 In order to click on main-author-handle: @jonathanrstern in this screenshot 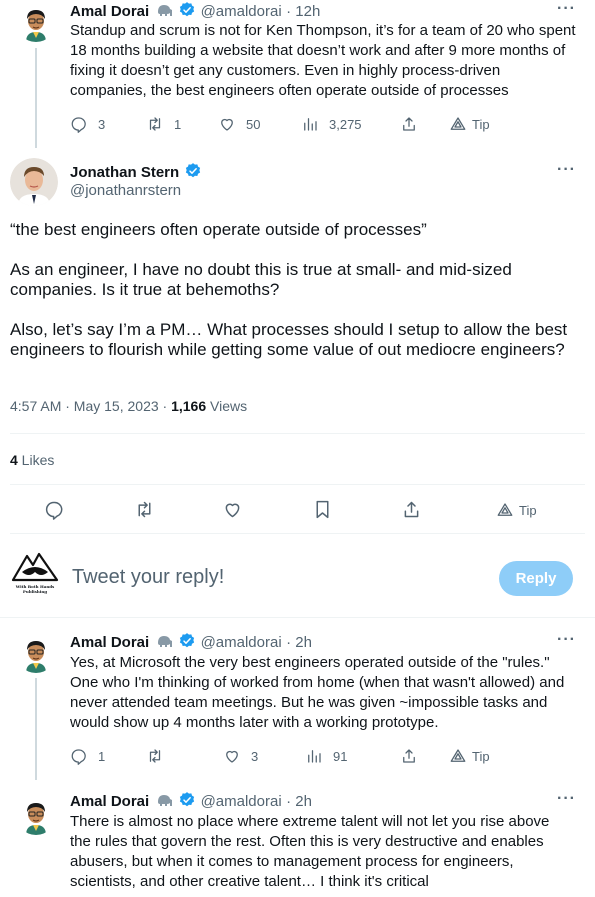, I will do `click(125, 190)`.